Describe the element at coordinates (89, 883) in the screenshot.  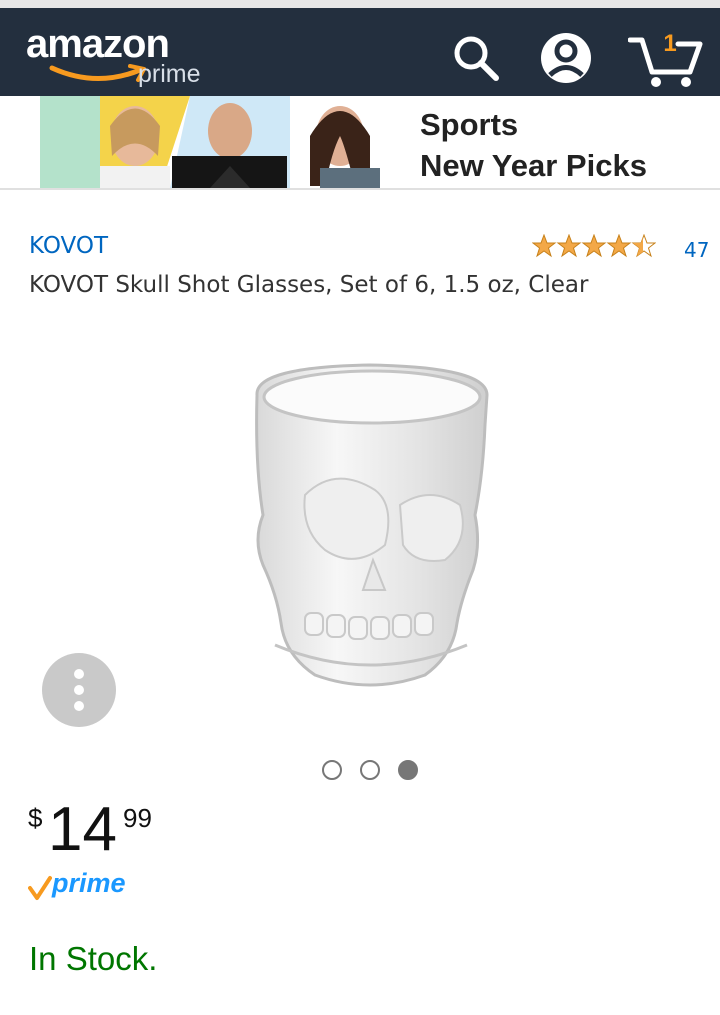
I see `prime-label: prime` at that location.